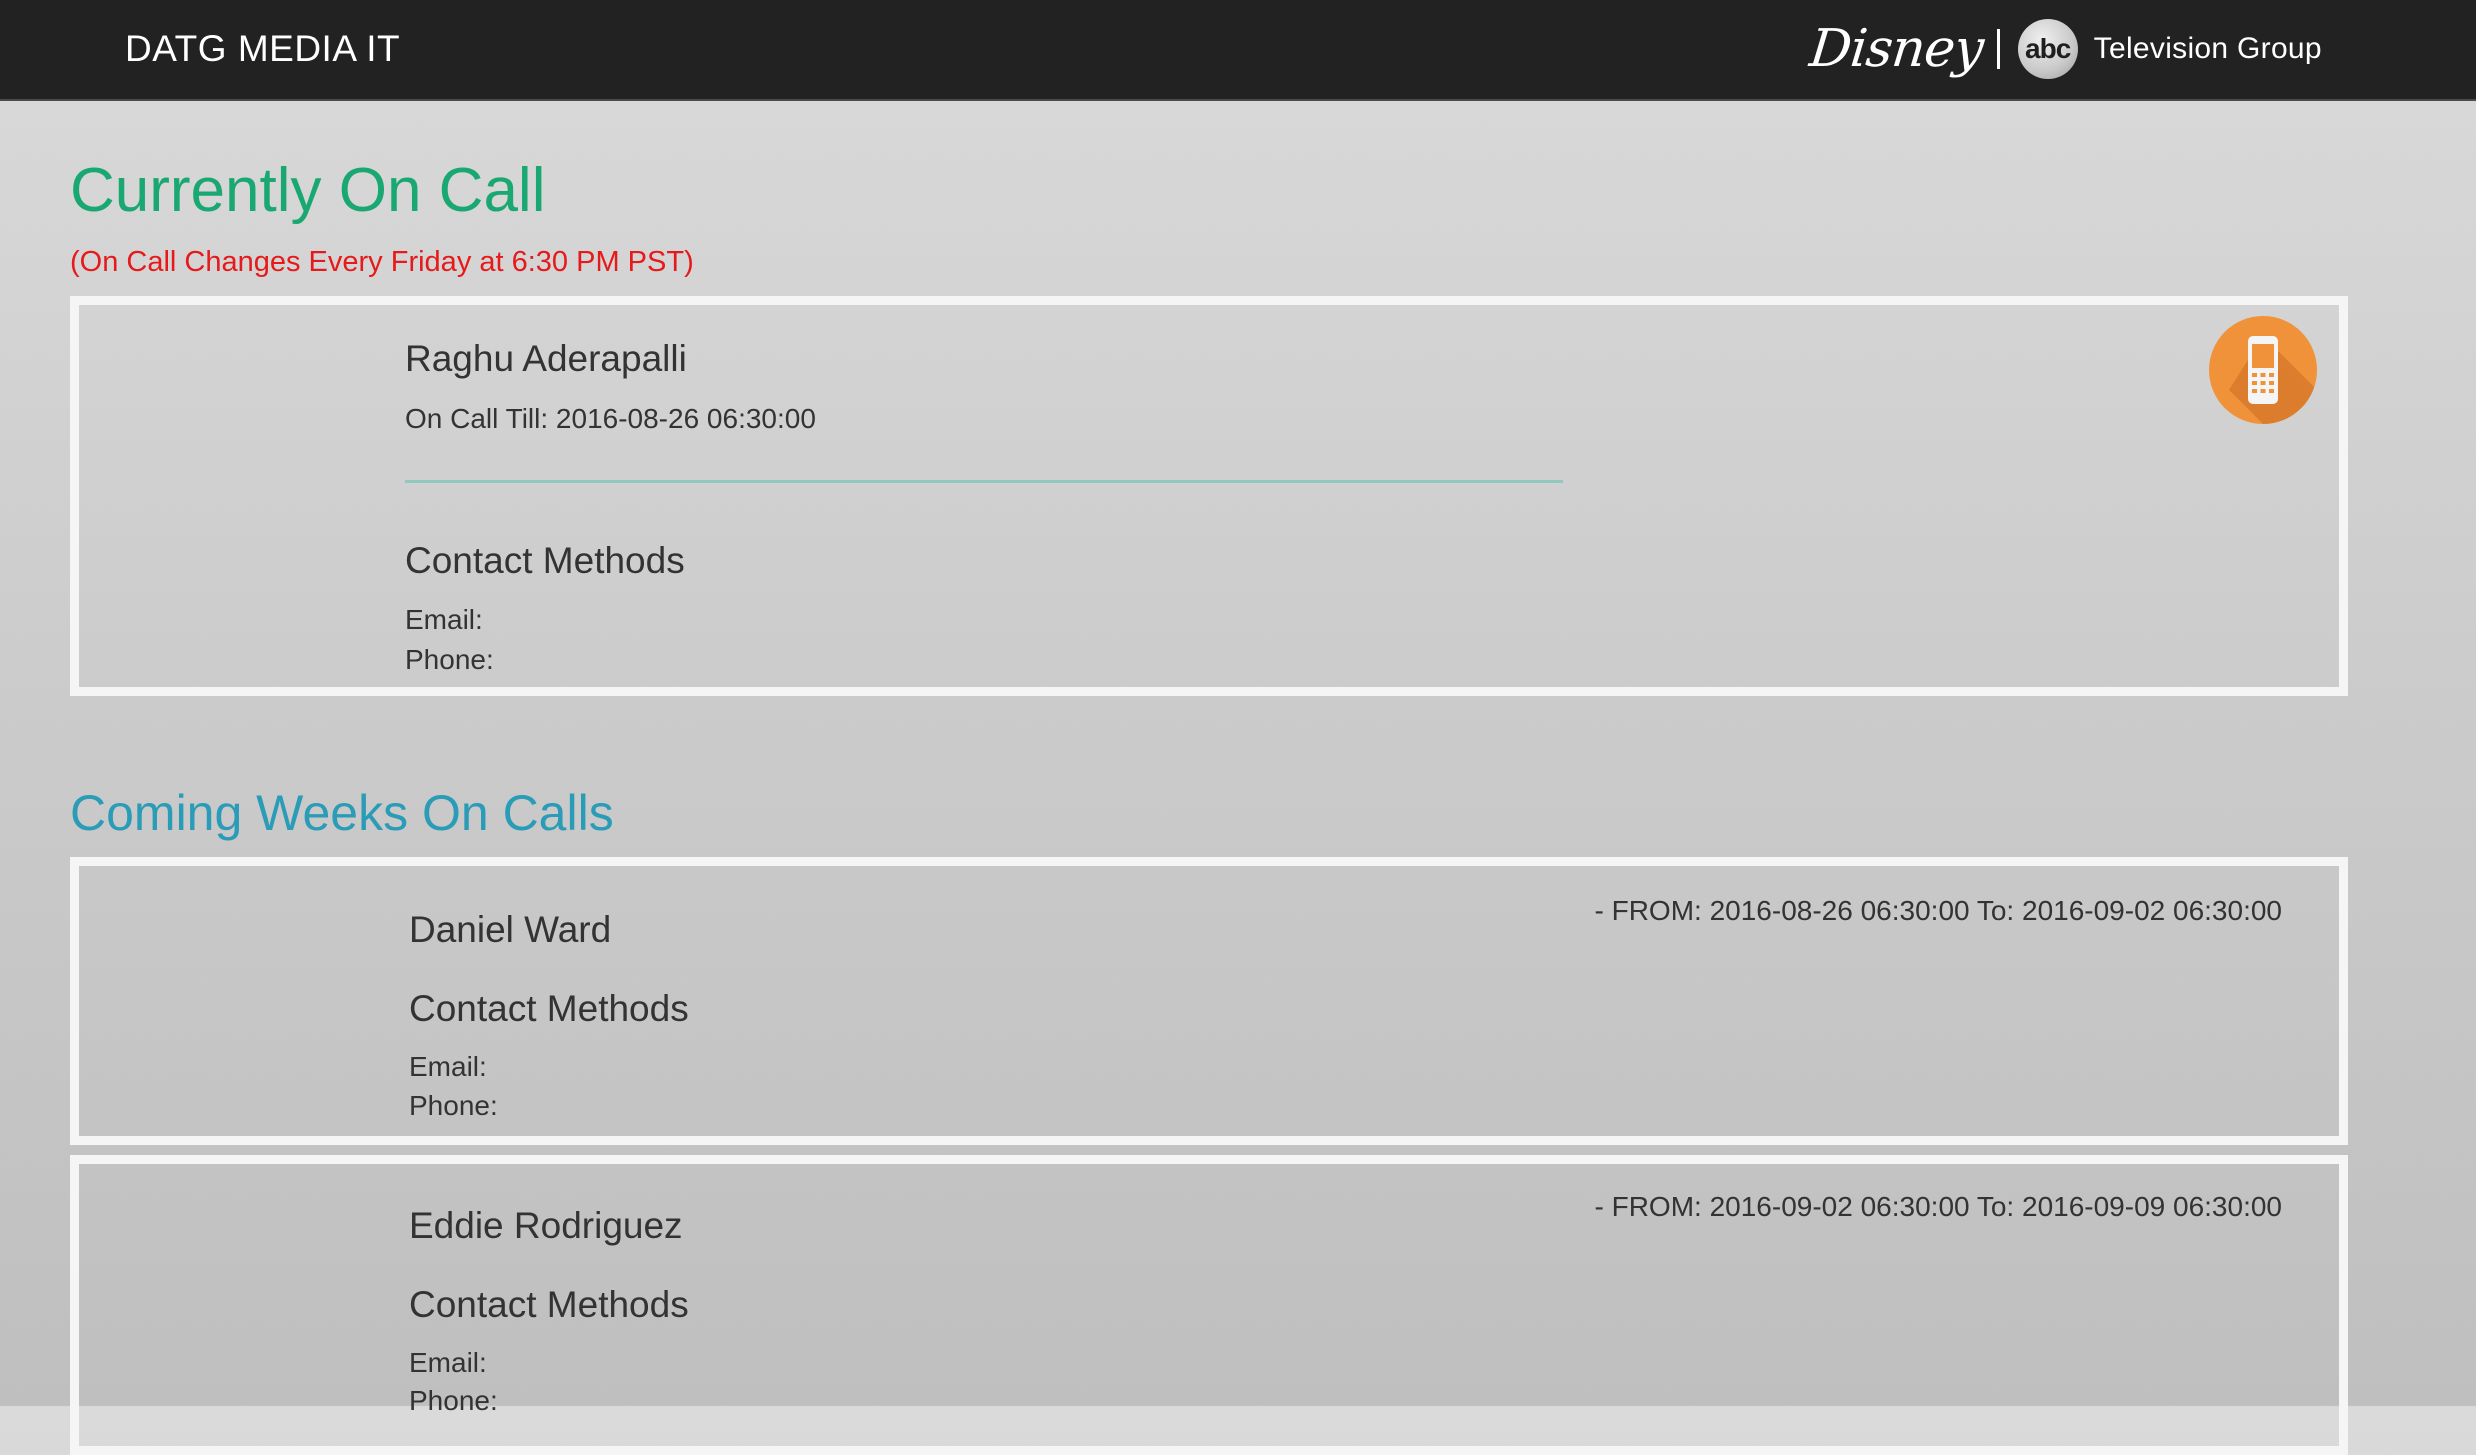  I want to click on mobile-phone-icon-graphic, so click(2273, 380).